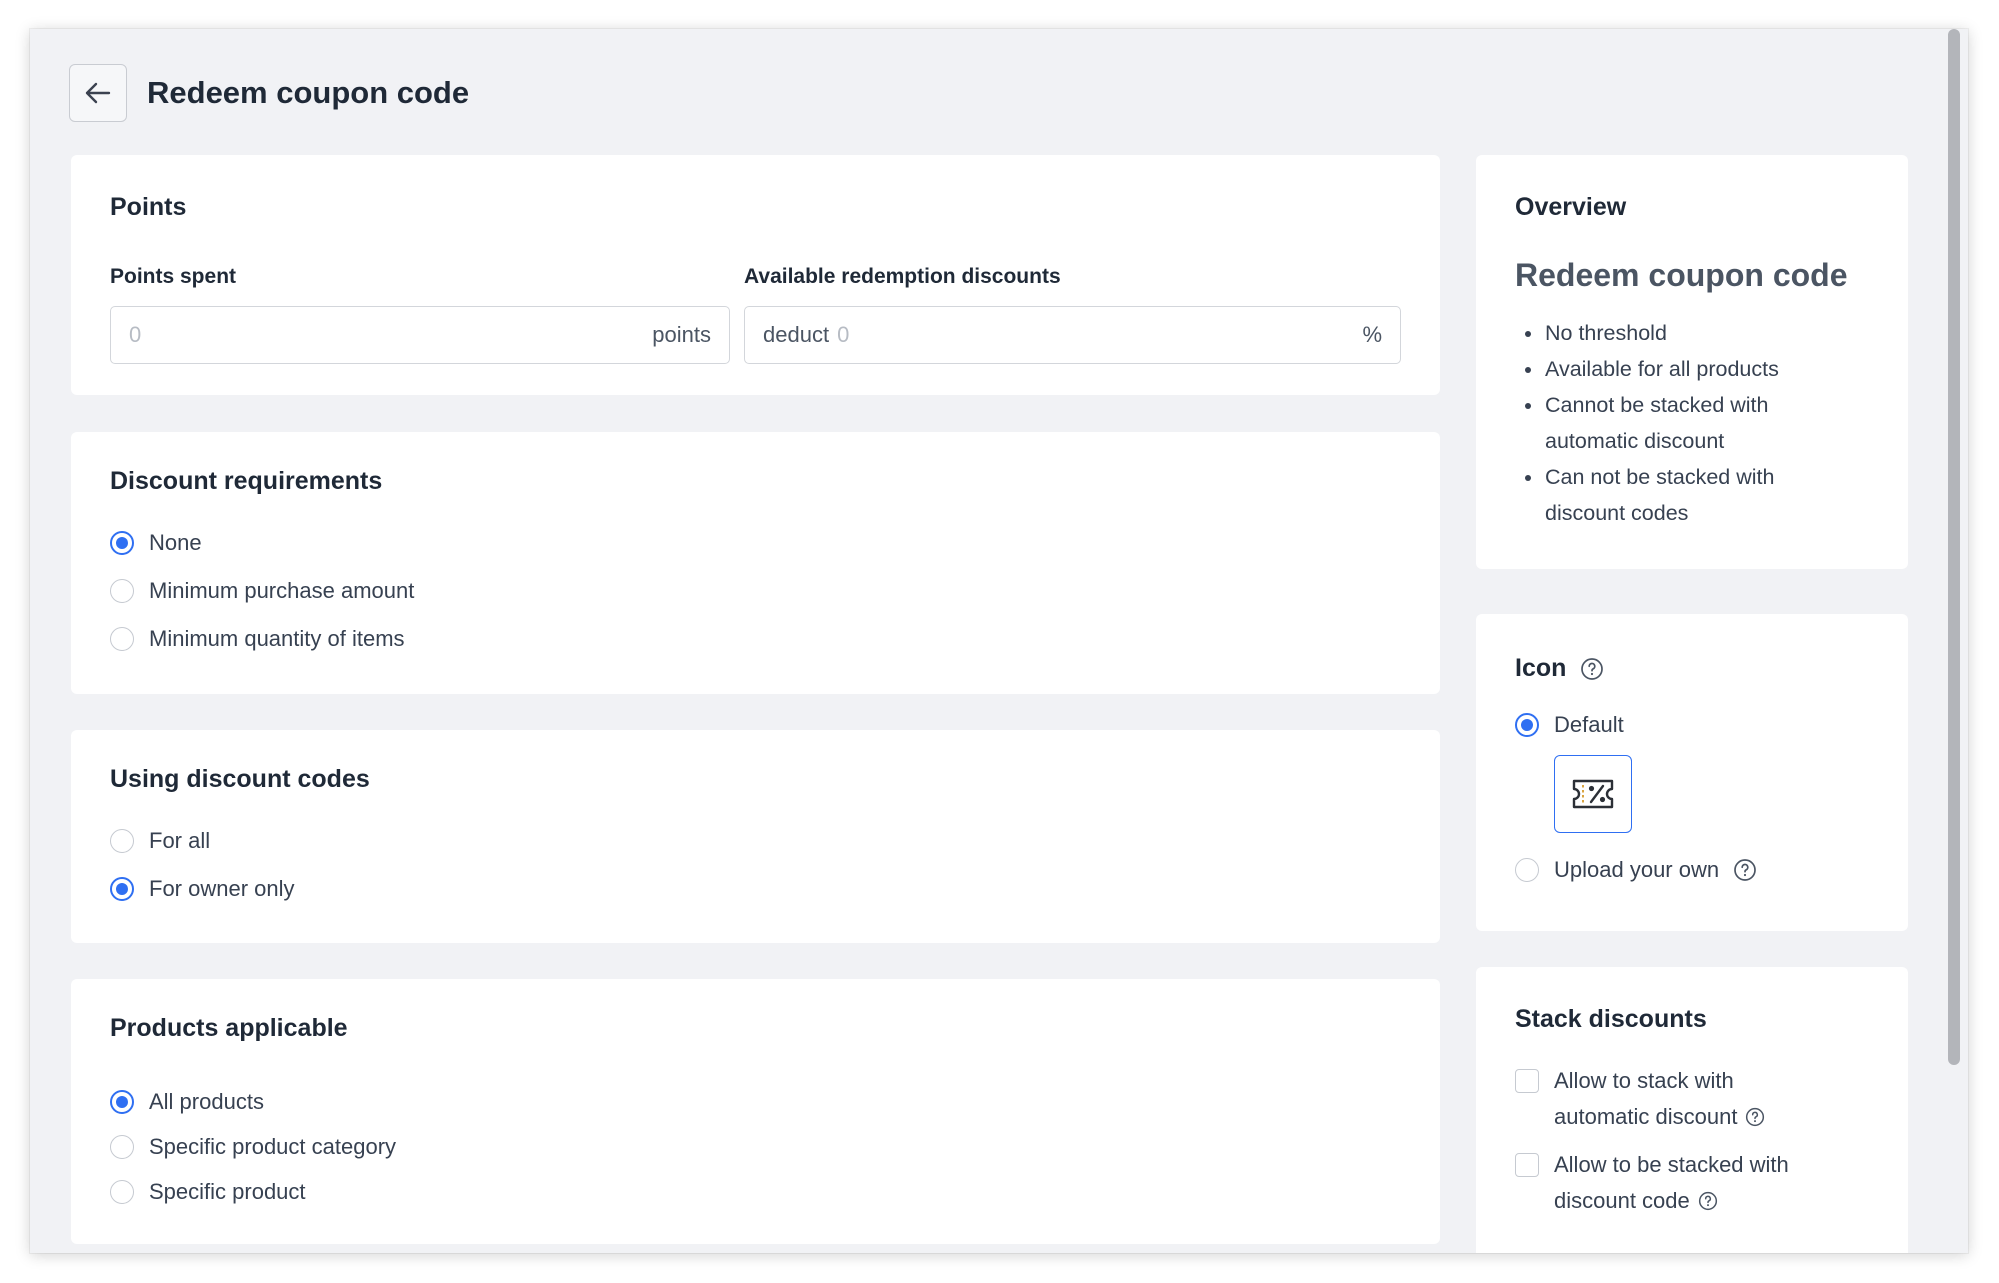  I want to click on requirement-option-min-amount: Minimum purchase amount, so click(262, 591).